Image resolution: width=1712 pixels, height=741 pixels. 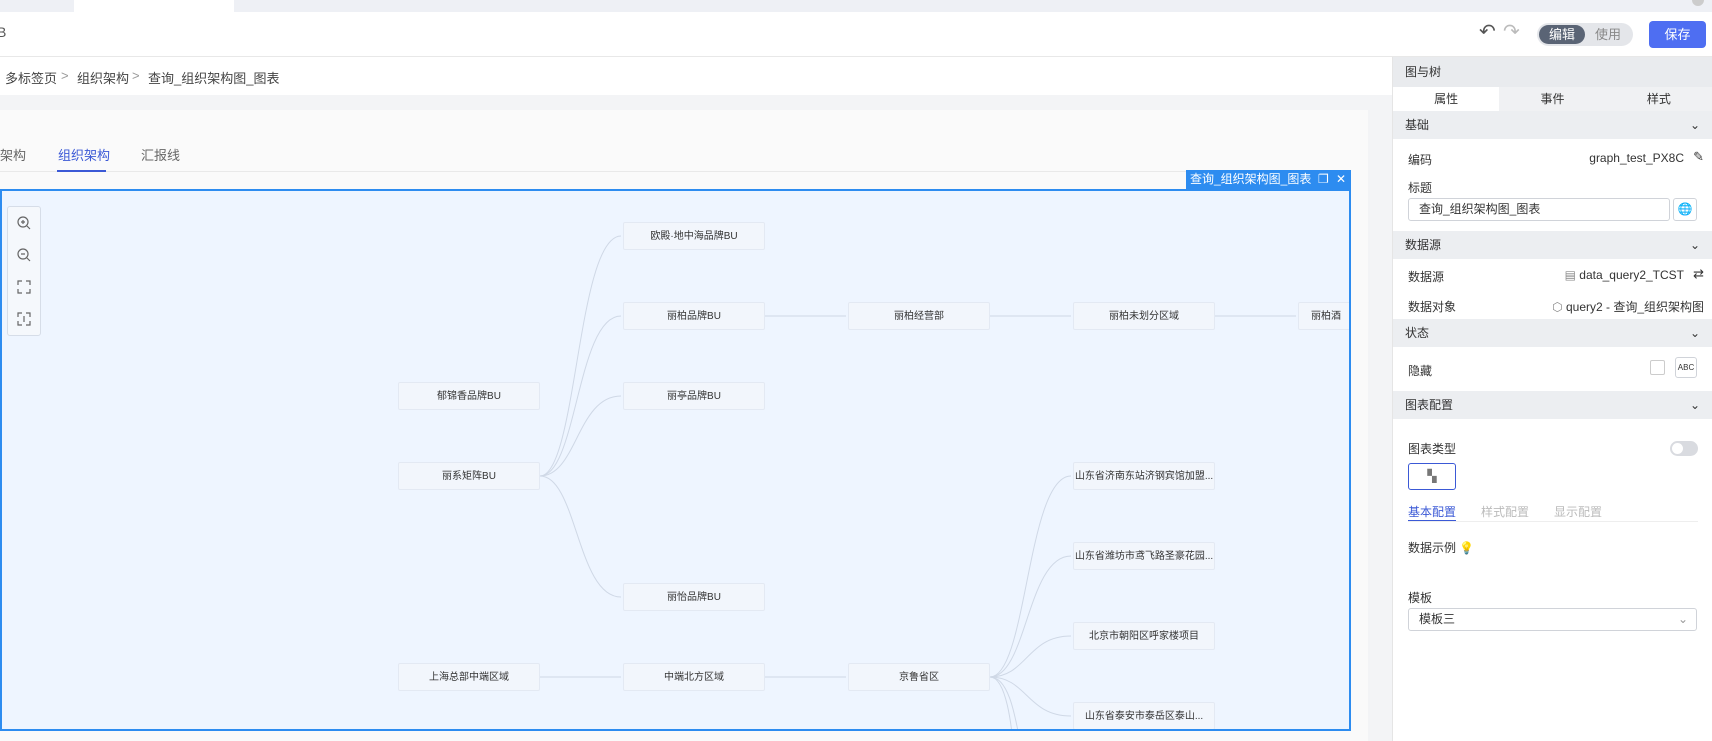 I want to click on subtab-style-config: 样式配置, so click(x=1505, y=511).